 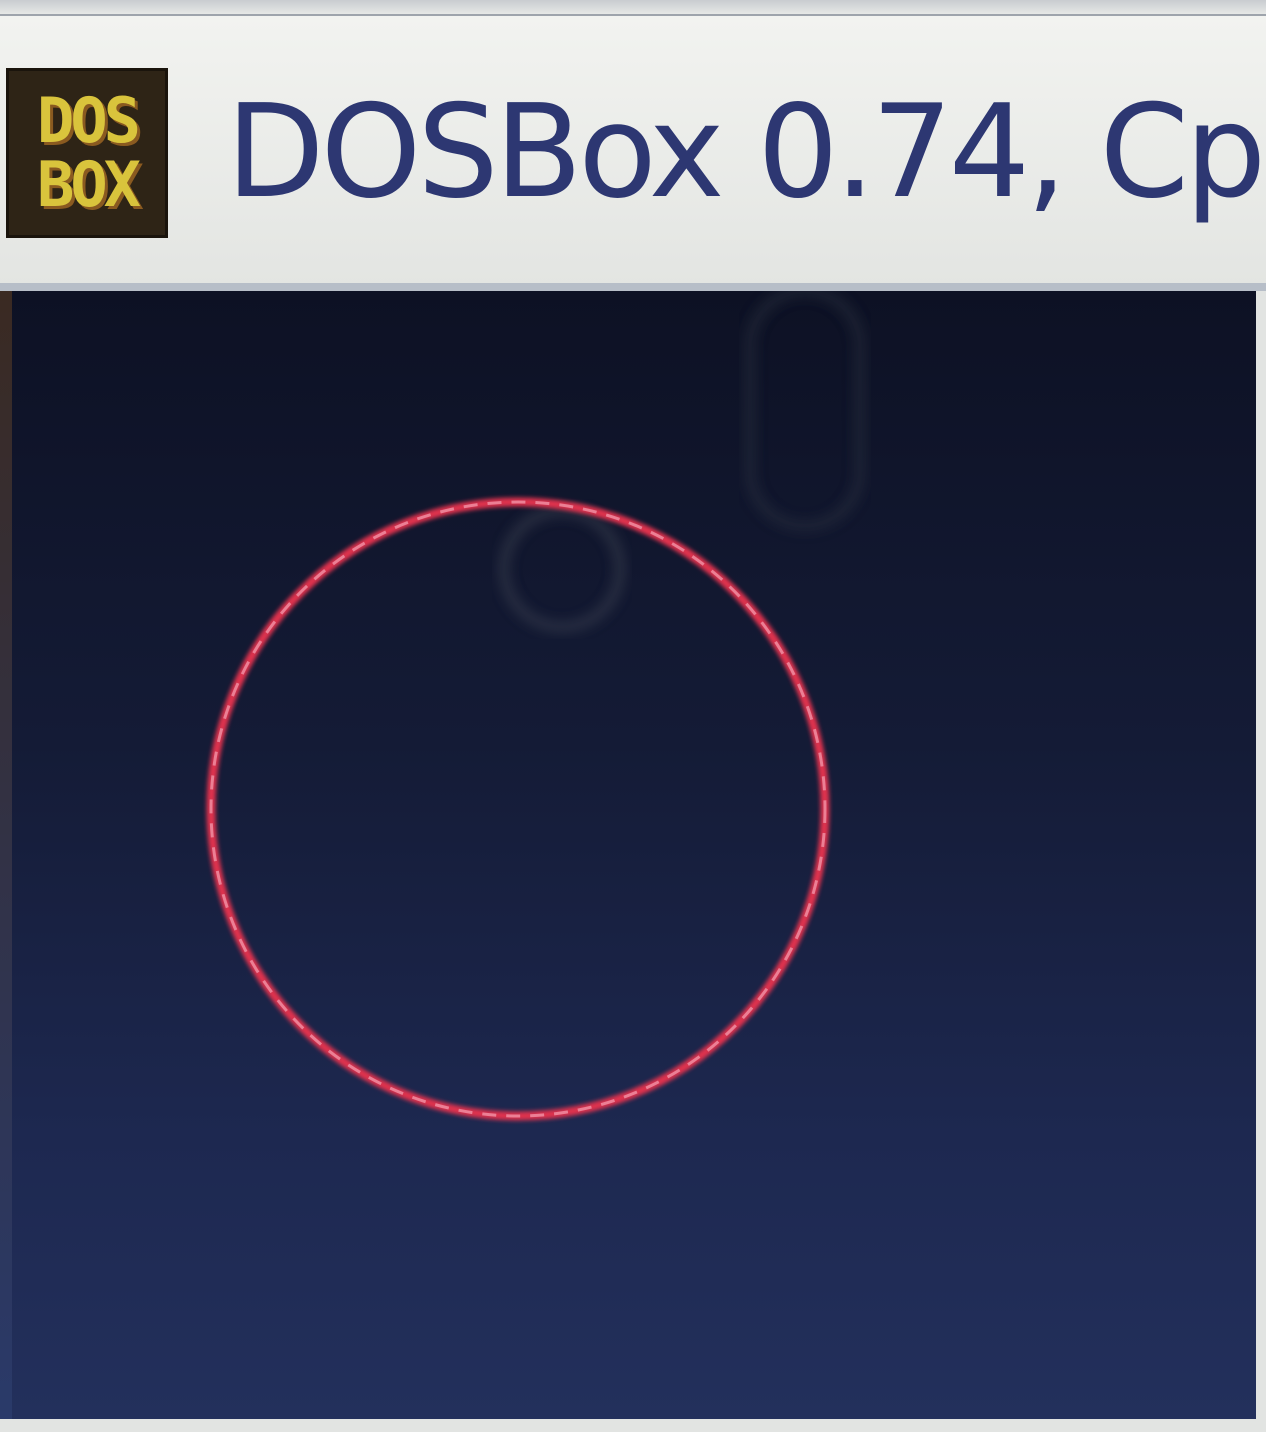 I want to click on titlebar-divider, so click(x=633, y=287).